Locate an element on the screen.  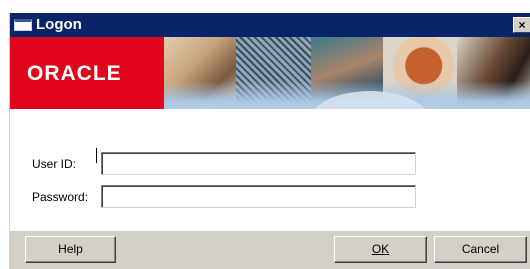
close-icon: × is located at coordinates (522, 25).